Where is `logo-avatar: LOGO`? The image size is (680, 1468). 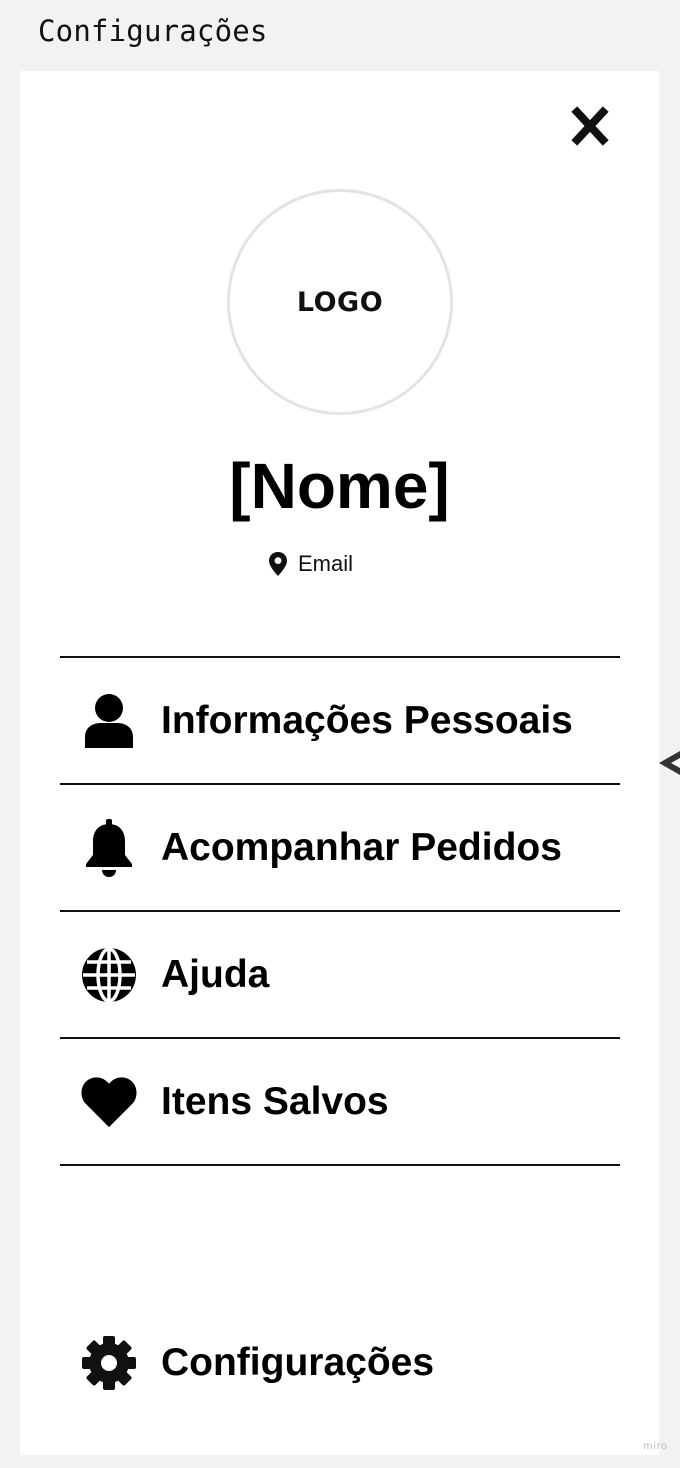 logo-avatar: LOGO is located at coordinates (340, 302).